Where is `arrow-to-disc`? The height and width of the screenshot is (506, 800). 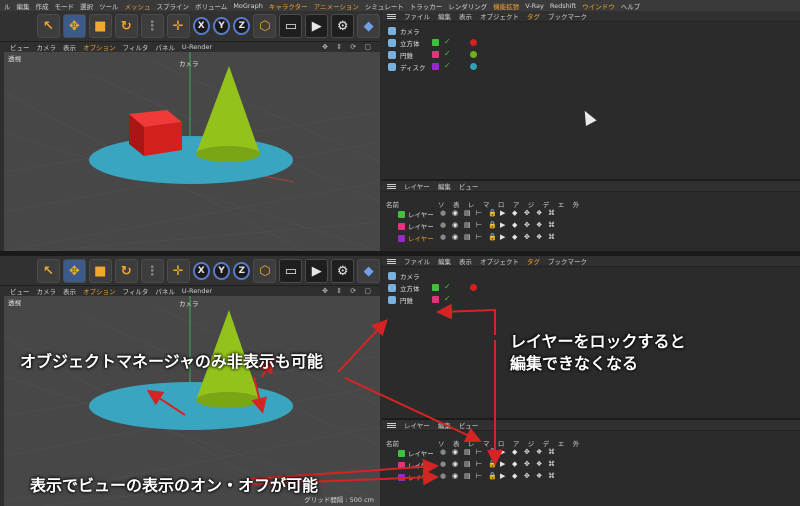 arrow-to-disc is located at coordinates (166, 402).